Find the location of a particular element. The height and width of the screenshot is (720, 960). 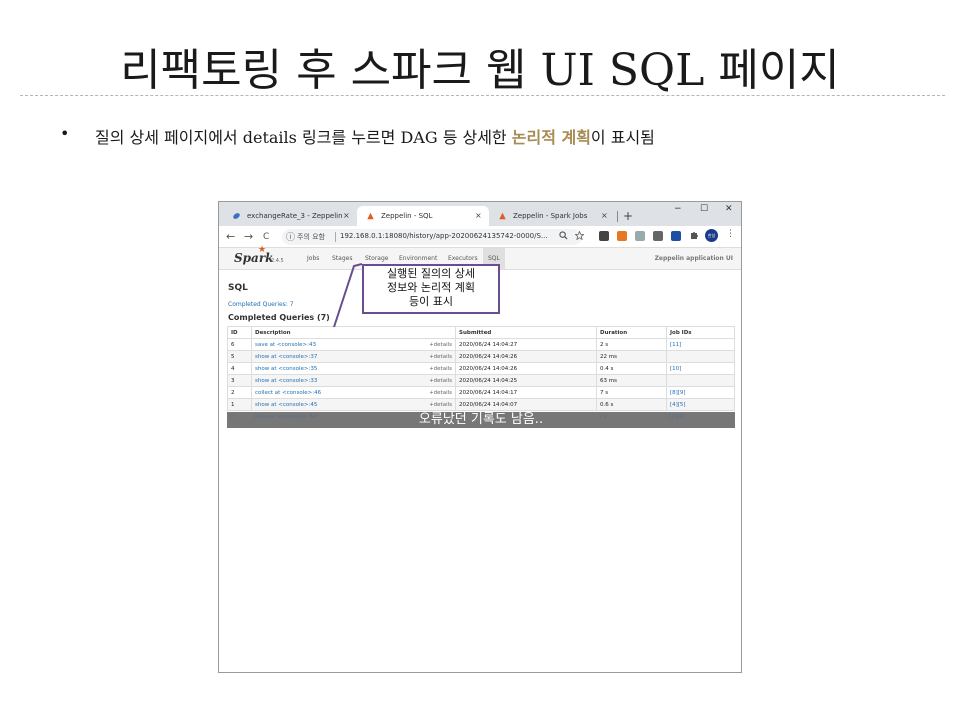

cell-description: save at <console>:43 +details is located at coordinates (353, 344).